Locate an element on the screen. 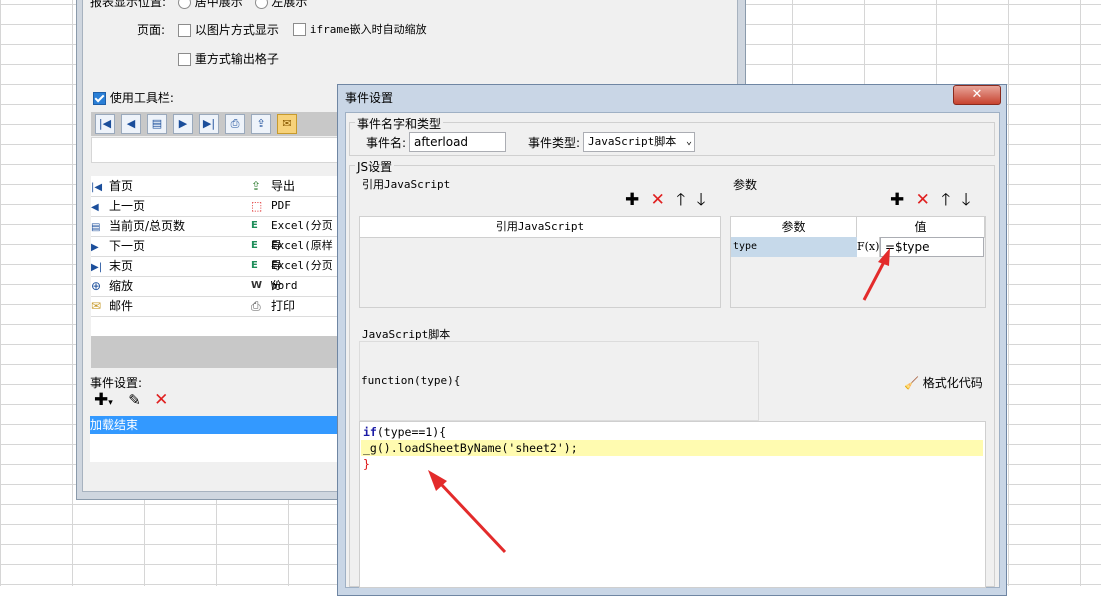 The width and height of the screenshot is (1101, 596). arrow-to-param-shaft is located at coordinates (874, 280).